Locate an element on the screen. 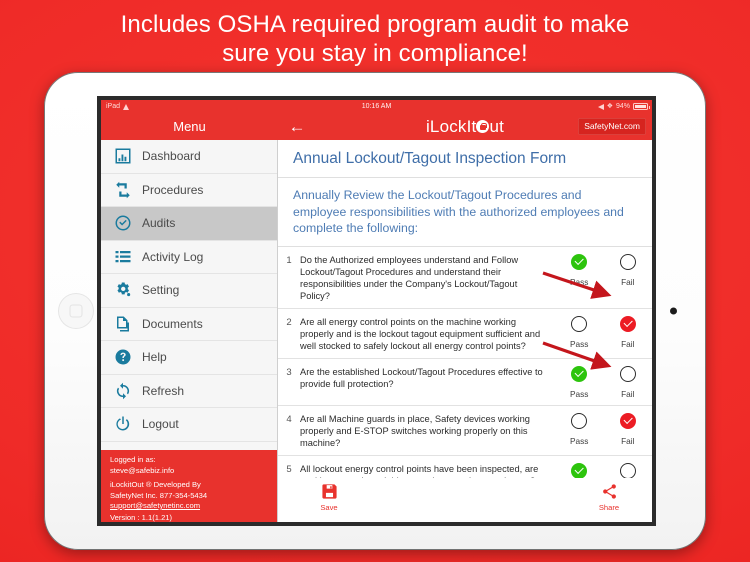  app-version: Version : 1.1(1.21) is located at coordinates (141, 517).